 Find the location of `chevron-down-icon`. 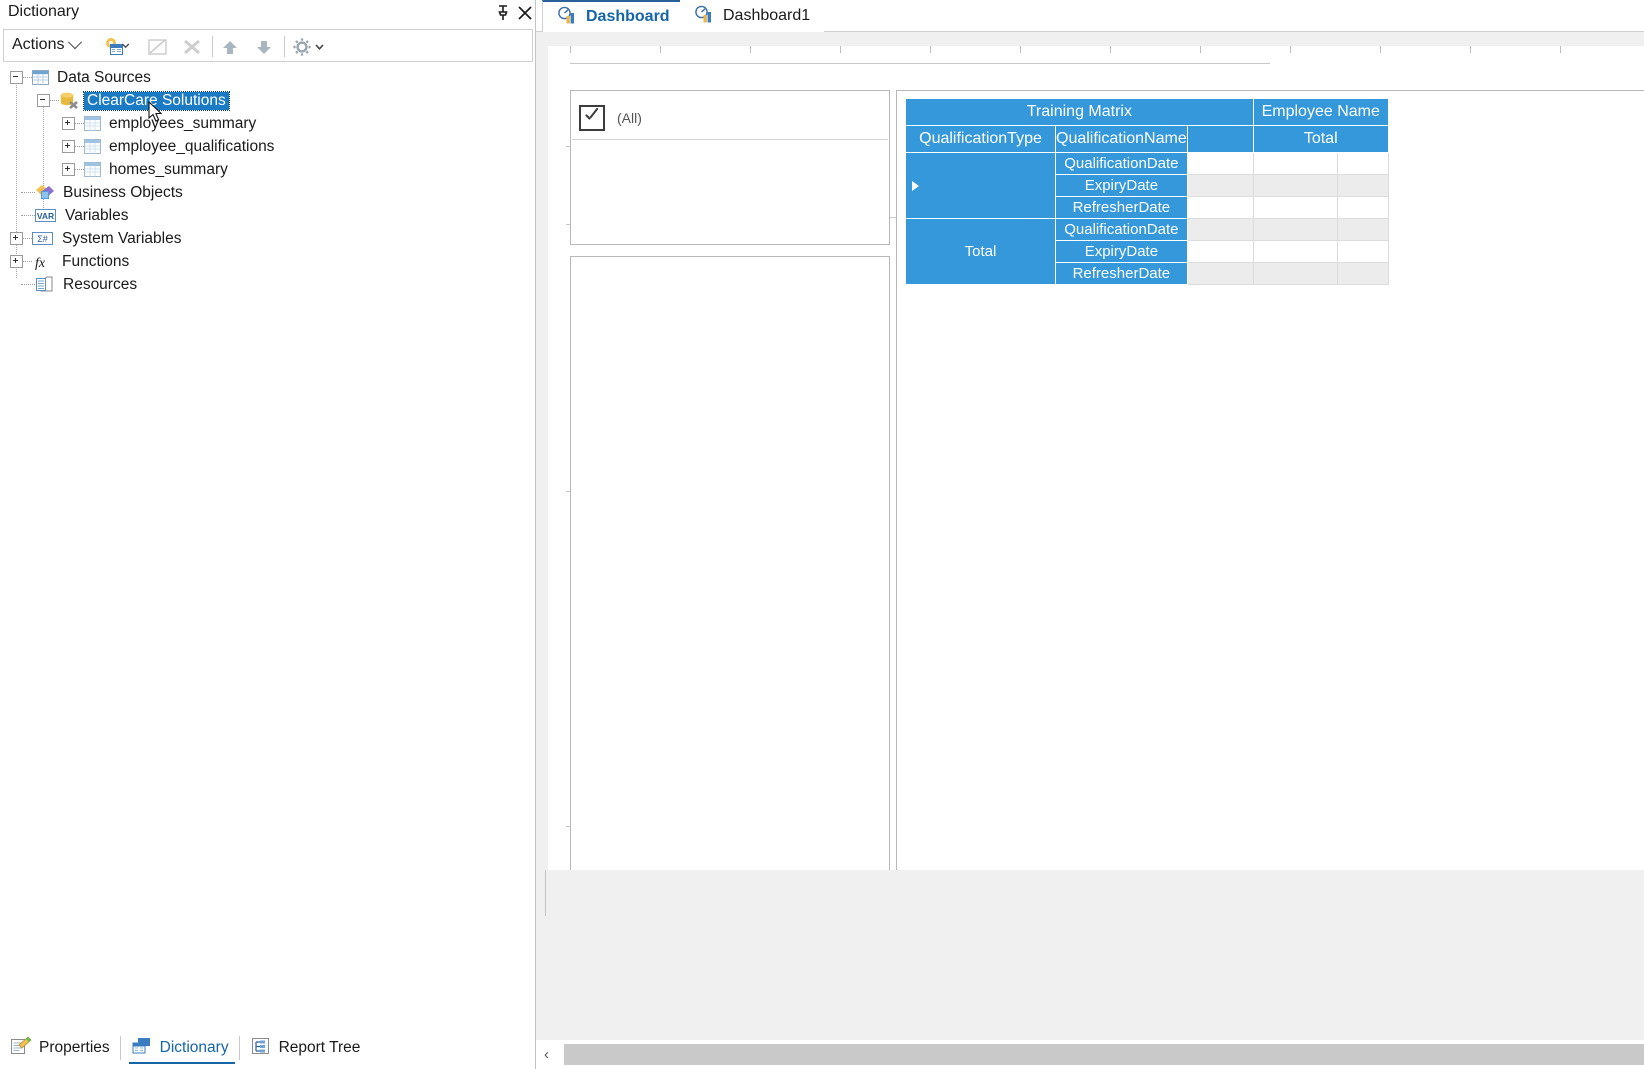

chevron-down-icon is located at coordinates (75, 42).